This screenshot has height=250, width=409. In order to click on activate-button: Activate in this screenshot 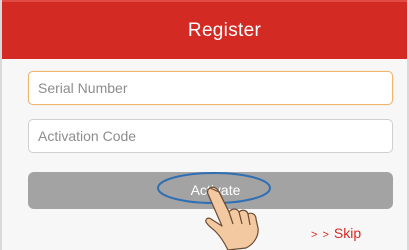, I will do `click(210, 190)`.